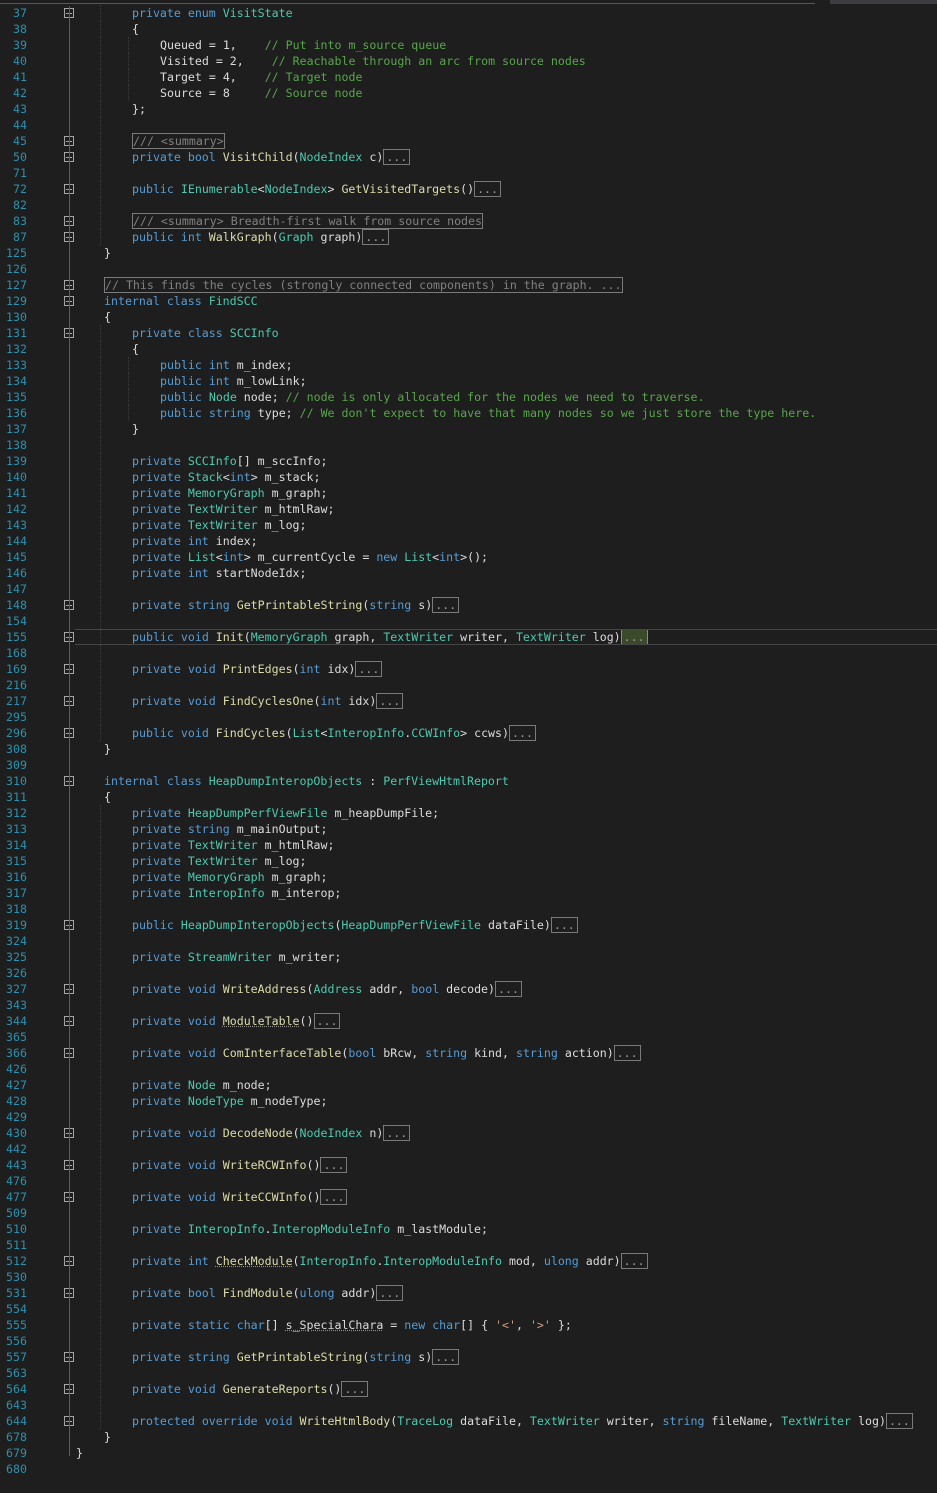 The image size is (937, 1493). I want to click on code-line: 125}, so click(468, 253).